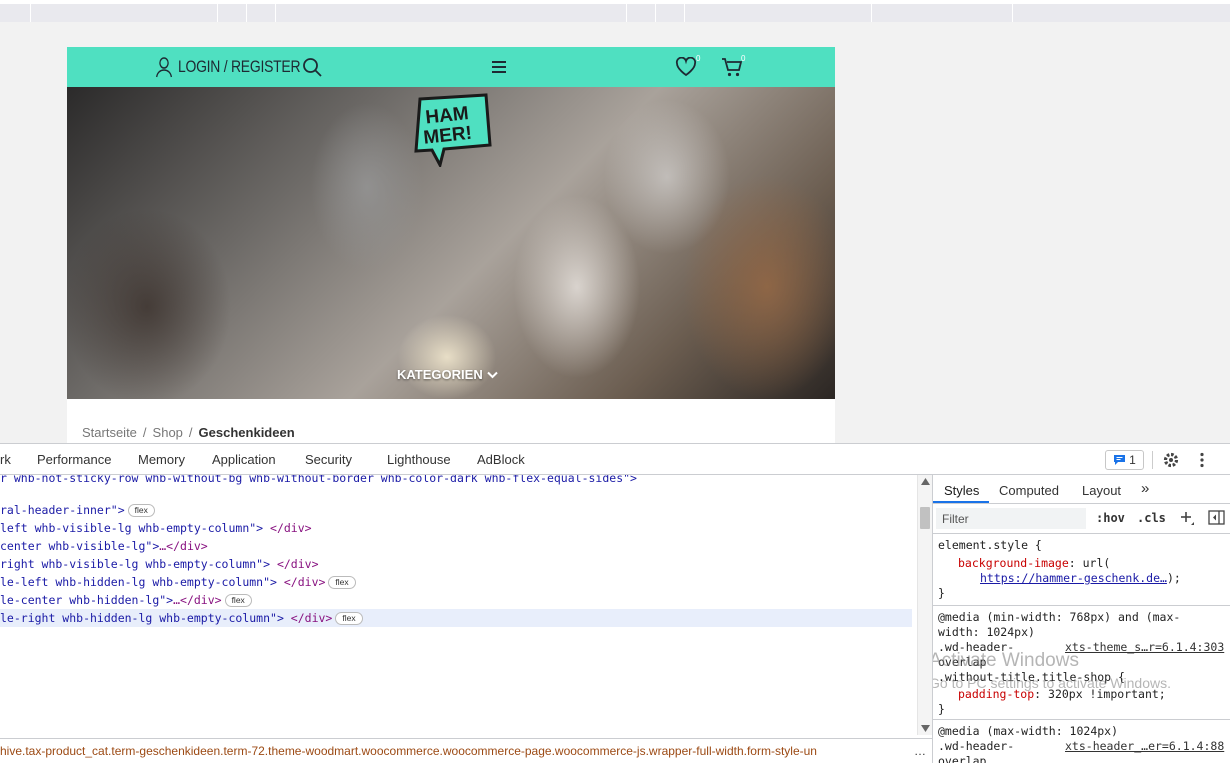  I want to click on cart-button: 0, so click(733, 68).